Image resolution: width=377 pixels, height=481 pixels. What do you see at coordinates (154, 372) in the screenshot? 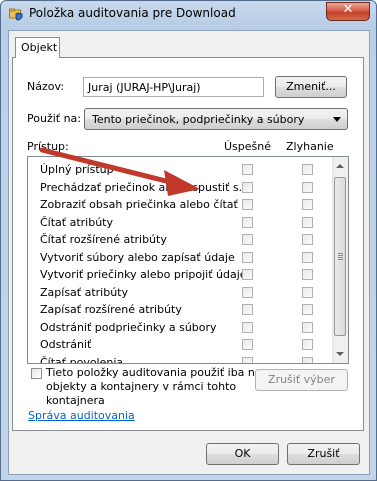
I see `apply-only-label-line1: Tieto položky auditovania použiť iba na` at bounding box center [154, 372].